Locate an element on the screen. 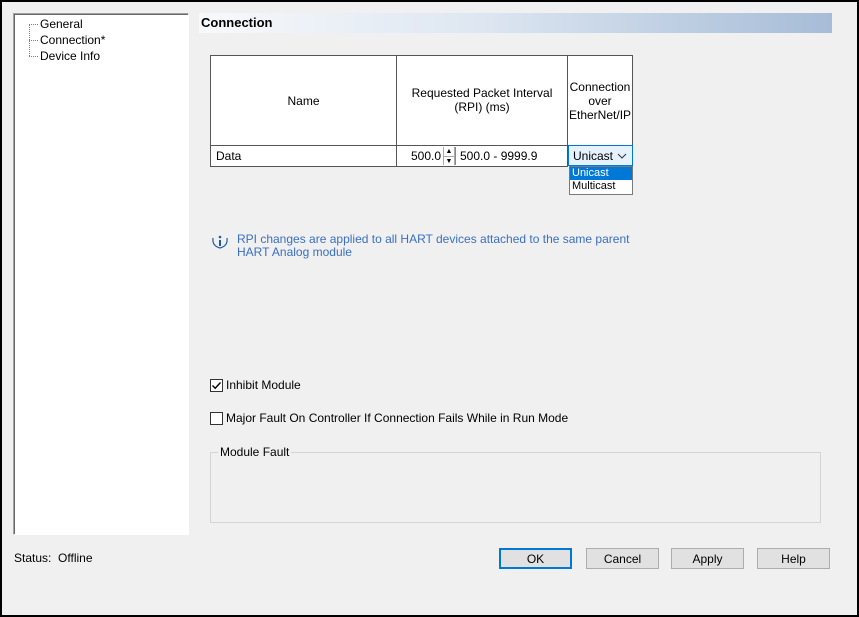 The height and width of the screenshot is (617, 859). tree-item-connection: Connection* is located at coordinates (67, 40).